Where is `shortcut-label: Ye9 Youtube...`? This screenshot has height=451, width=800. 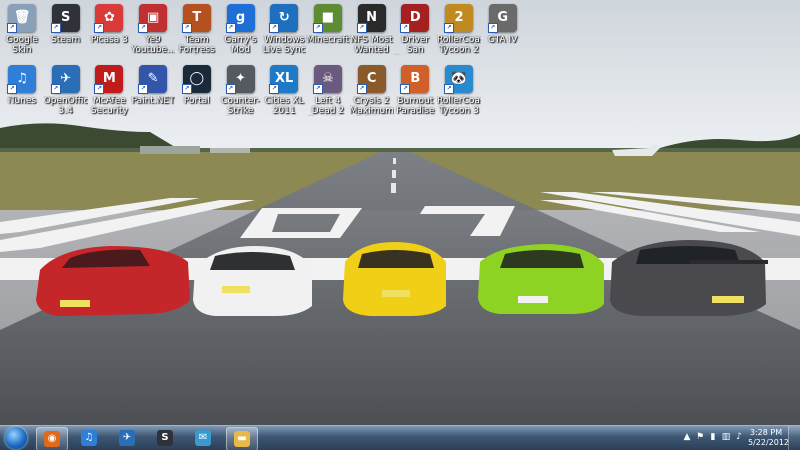
shortcut-label: Ye9 Youtube... is located at coordinates (153, 45).